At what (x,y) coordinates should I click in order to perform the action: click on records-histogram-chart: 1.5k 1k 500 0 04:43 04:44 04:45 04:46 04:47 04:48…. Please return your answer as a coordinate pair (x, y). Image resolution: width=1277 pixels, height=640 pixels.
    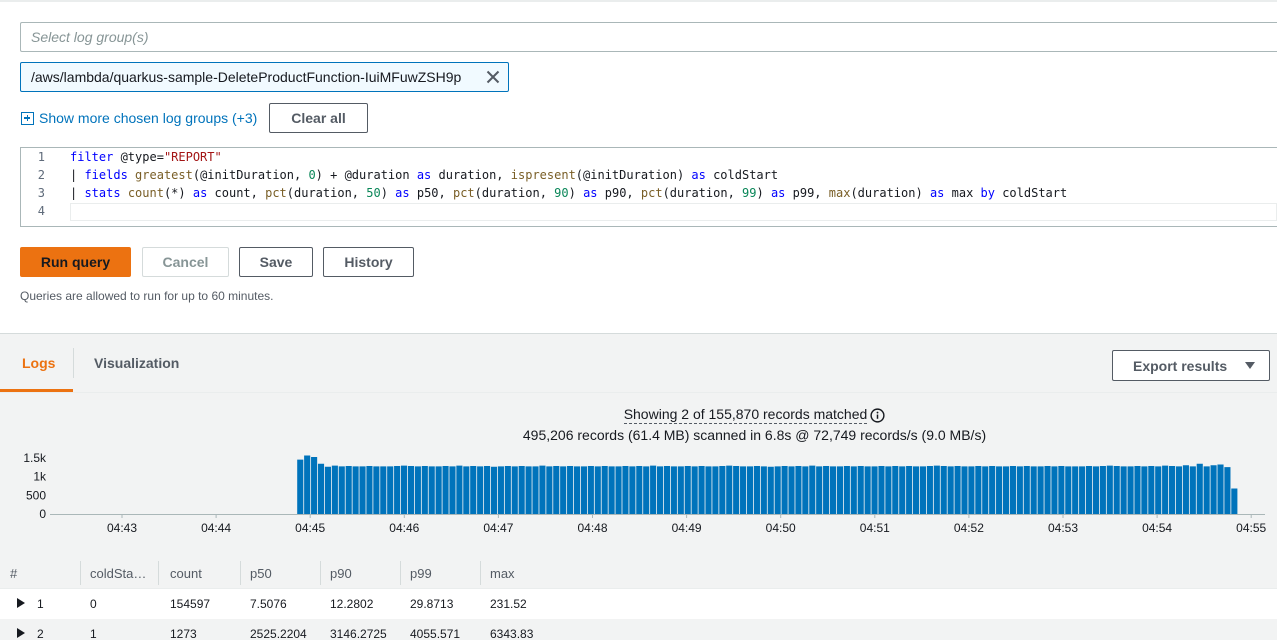
    Looking at the image, I should click on (644, 493).